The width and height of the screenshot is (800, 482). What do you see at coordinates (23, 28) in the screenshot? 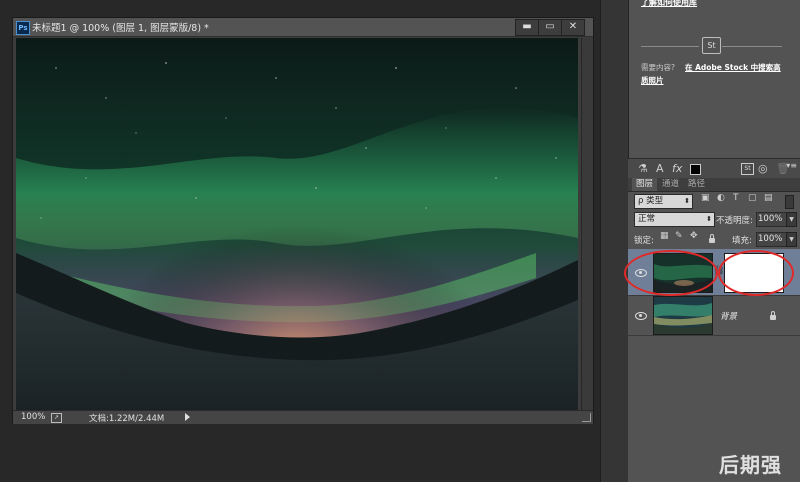
I see `photoshop-icon: Ps` at bounding box center [23, 28].